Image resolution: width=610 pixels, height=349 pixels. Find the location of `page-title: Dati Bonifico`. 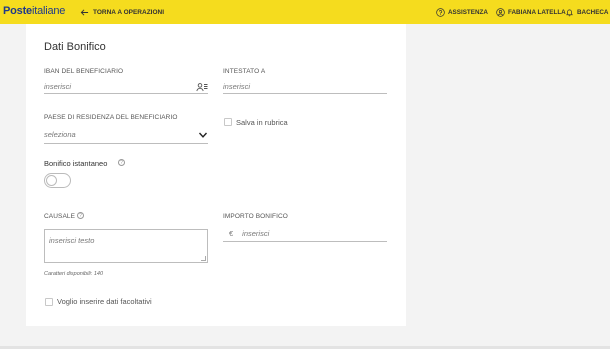

page-title: Dati Bonifico is located at coordinates (75, 47).